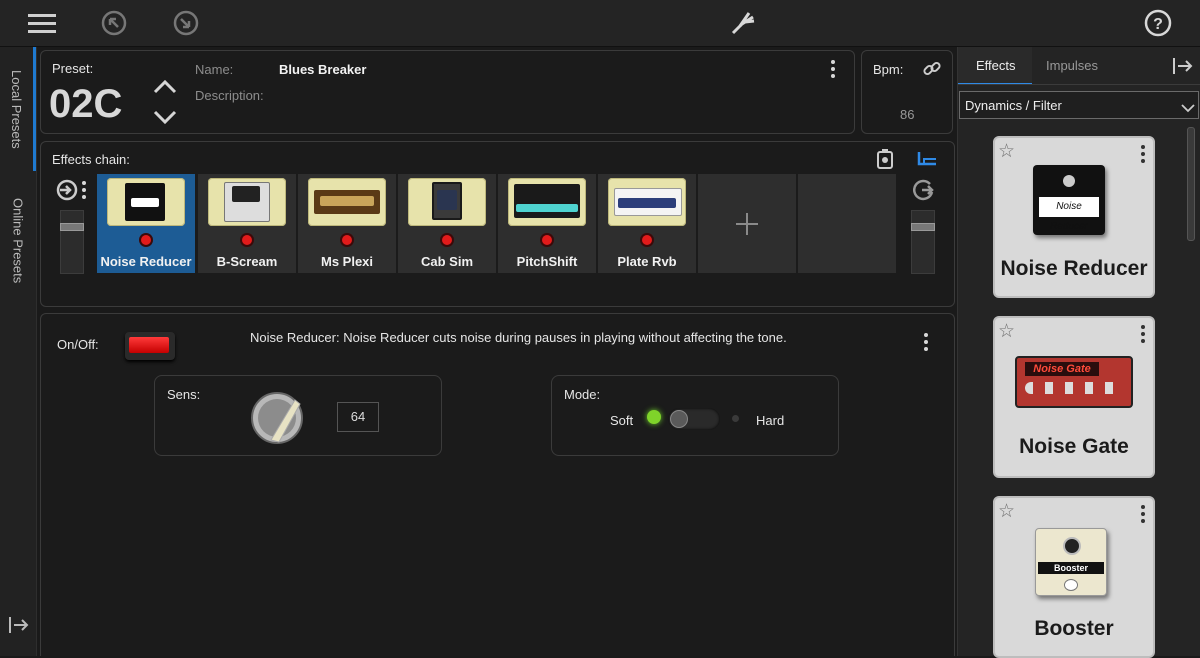 The width and height of the screenshot is (1200, 658). What do you see at coordinates (547, 202) in the screenshot?
I see `pitchshift-pedal-icon` at bounding box center [547, 202].